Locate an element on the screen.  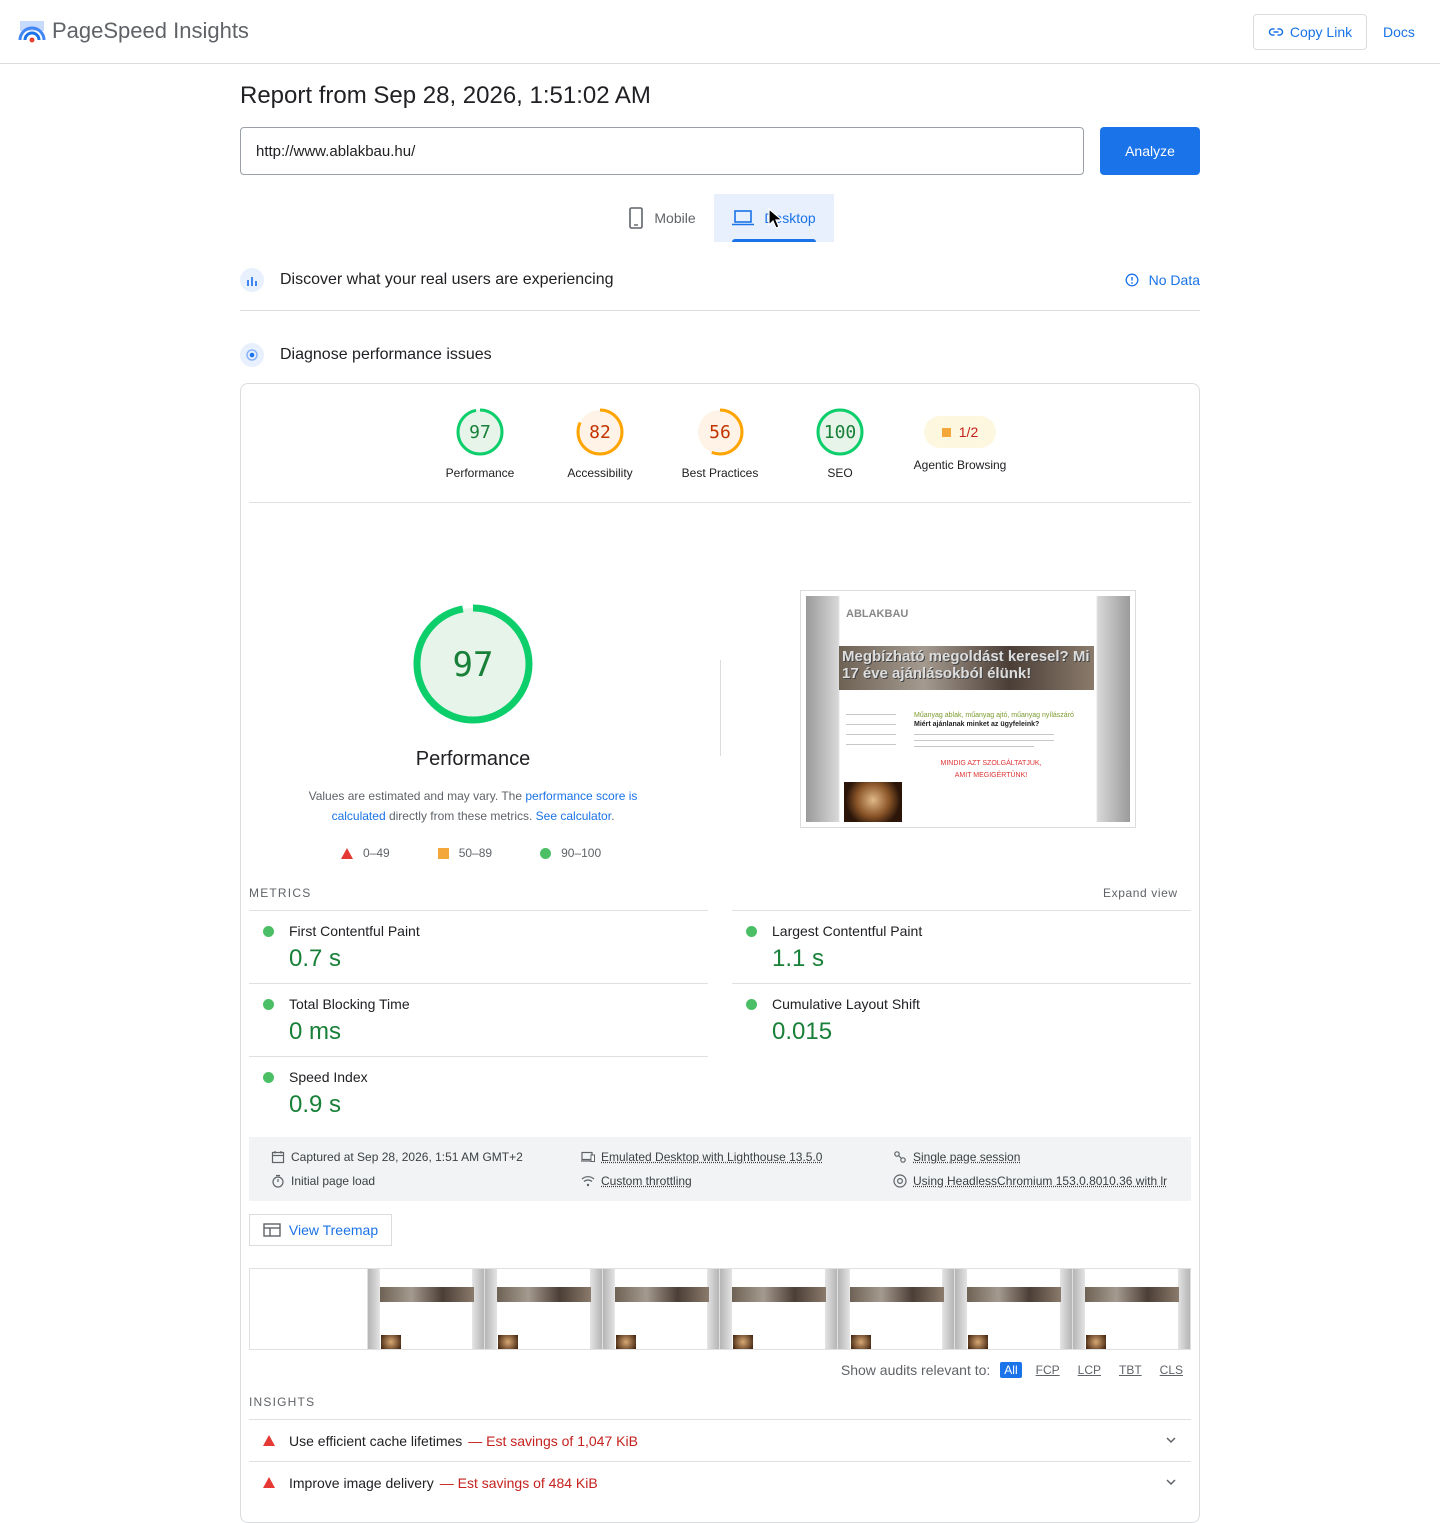
insights-header: INSIGHTS is located at coordinates (282, 1402).